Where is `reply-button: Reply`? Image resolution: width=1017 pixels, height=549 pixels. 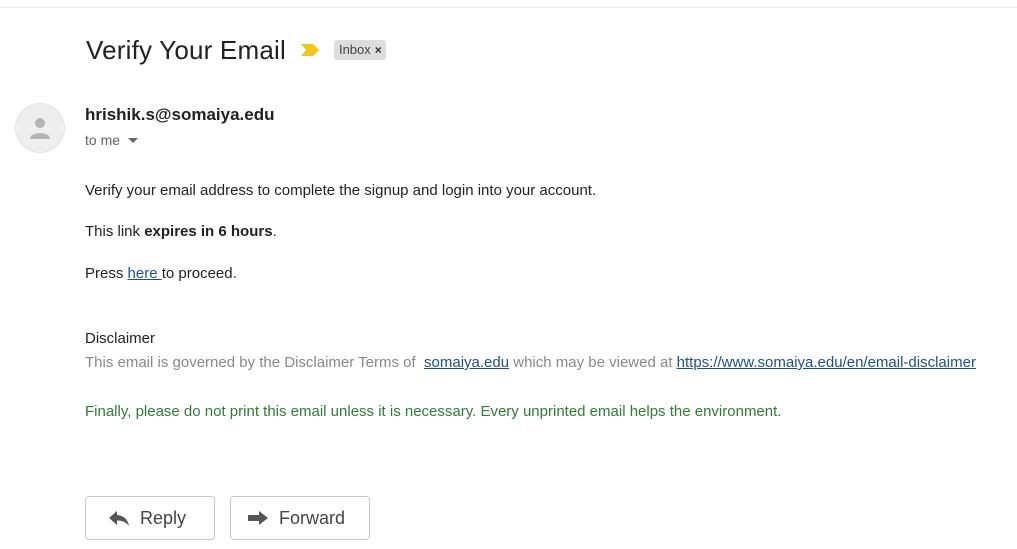 reply-button: Reply is located at coordinates (150, 518).